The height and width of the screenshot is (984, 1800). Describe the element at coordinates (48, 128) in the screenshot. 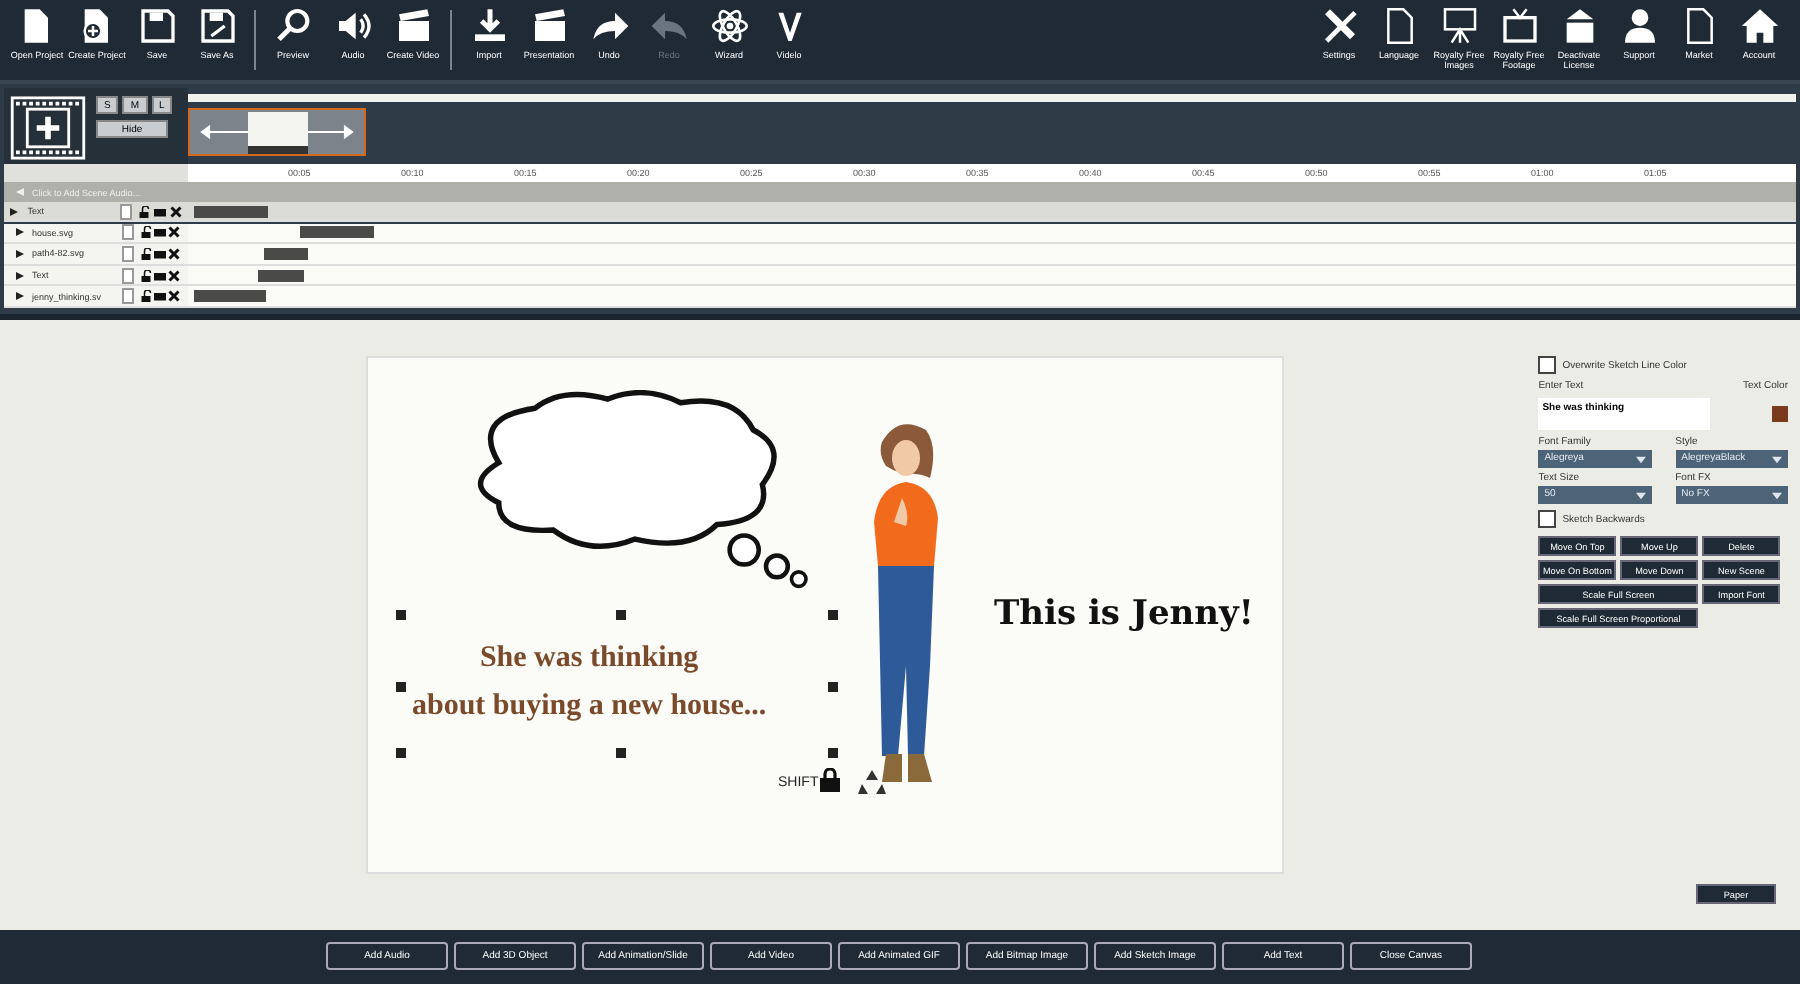

I see `film-add-icon` at that location.